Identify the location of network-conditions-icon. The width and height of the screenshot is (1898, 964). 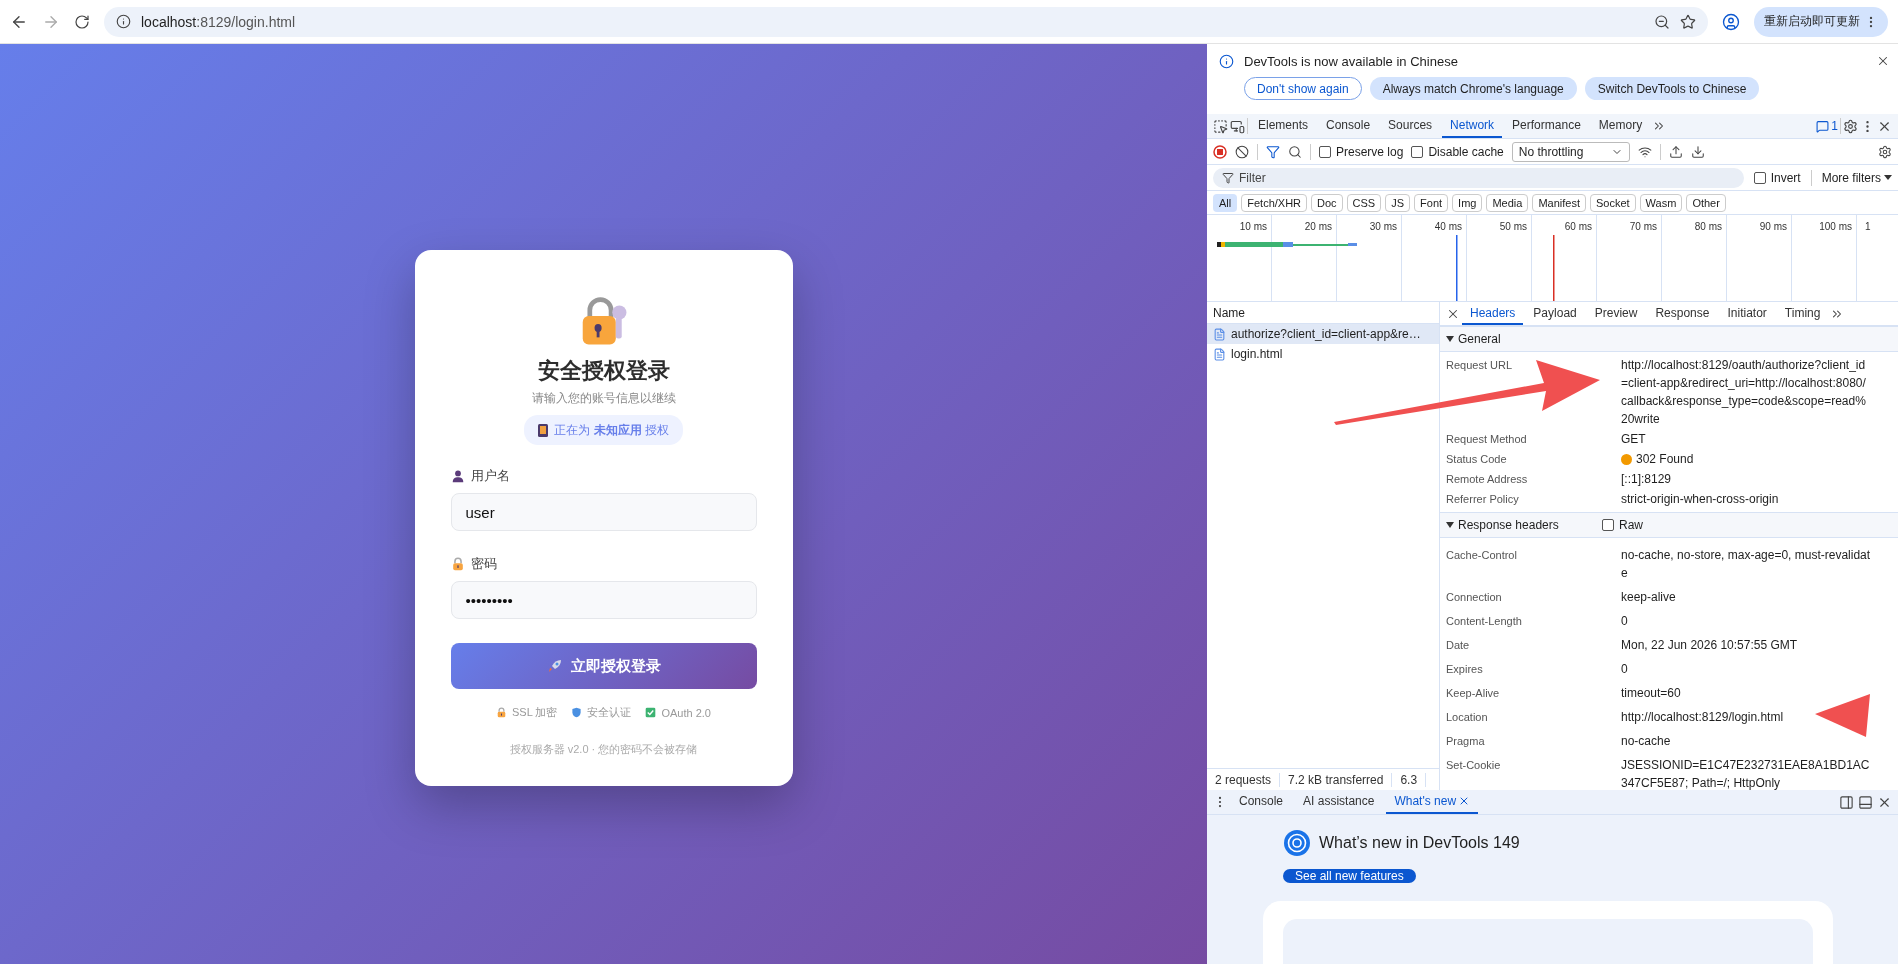
(1644, 151).